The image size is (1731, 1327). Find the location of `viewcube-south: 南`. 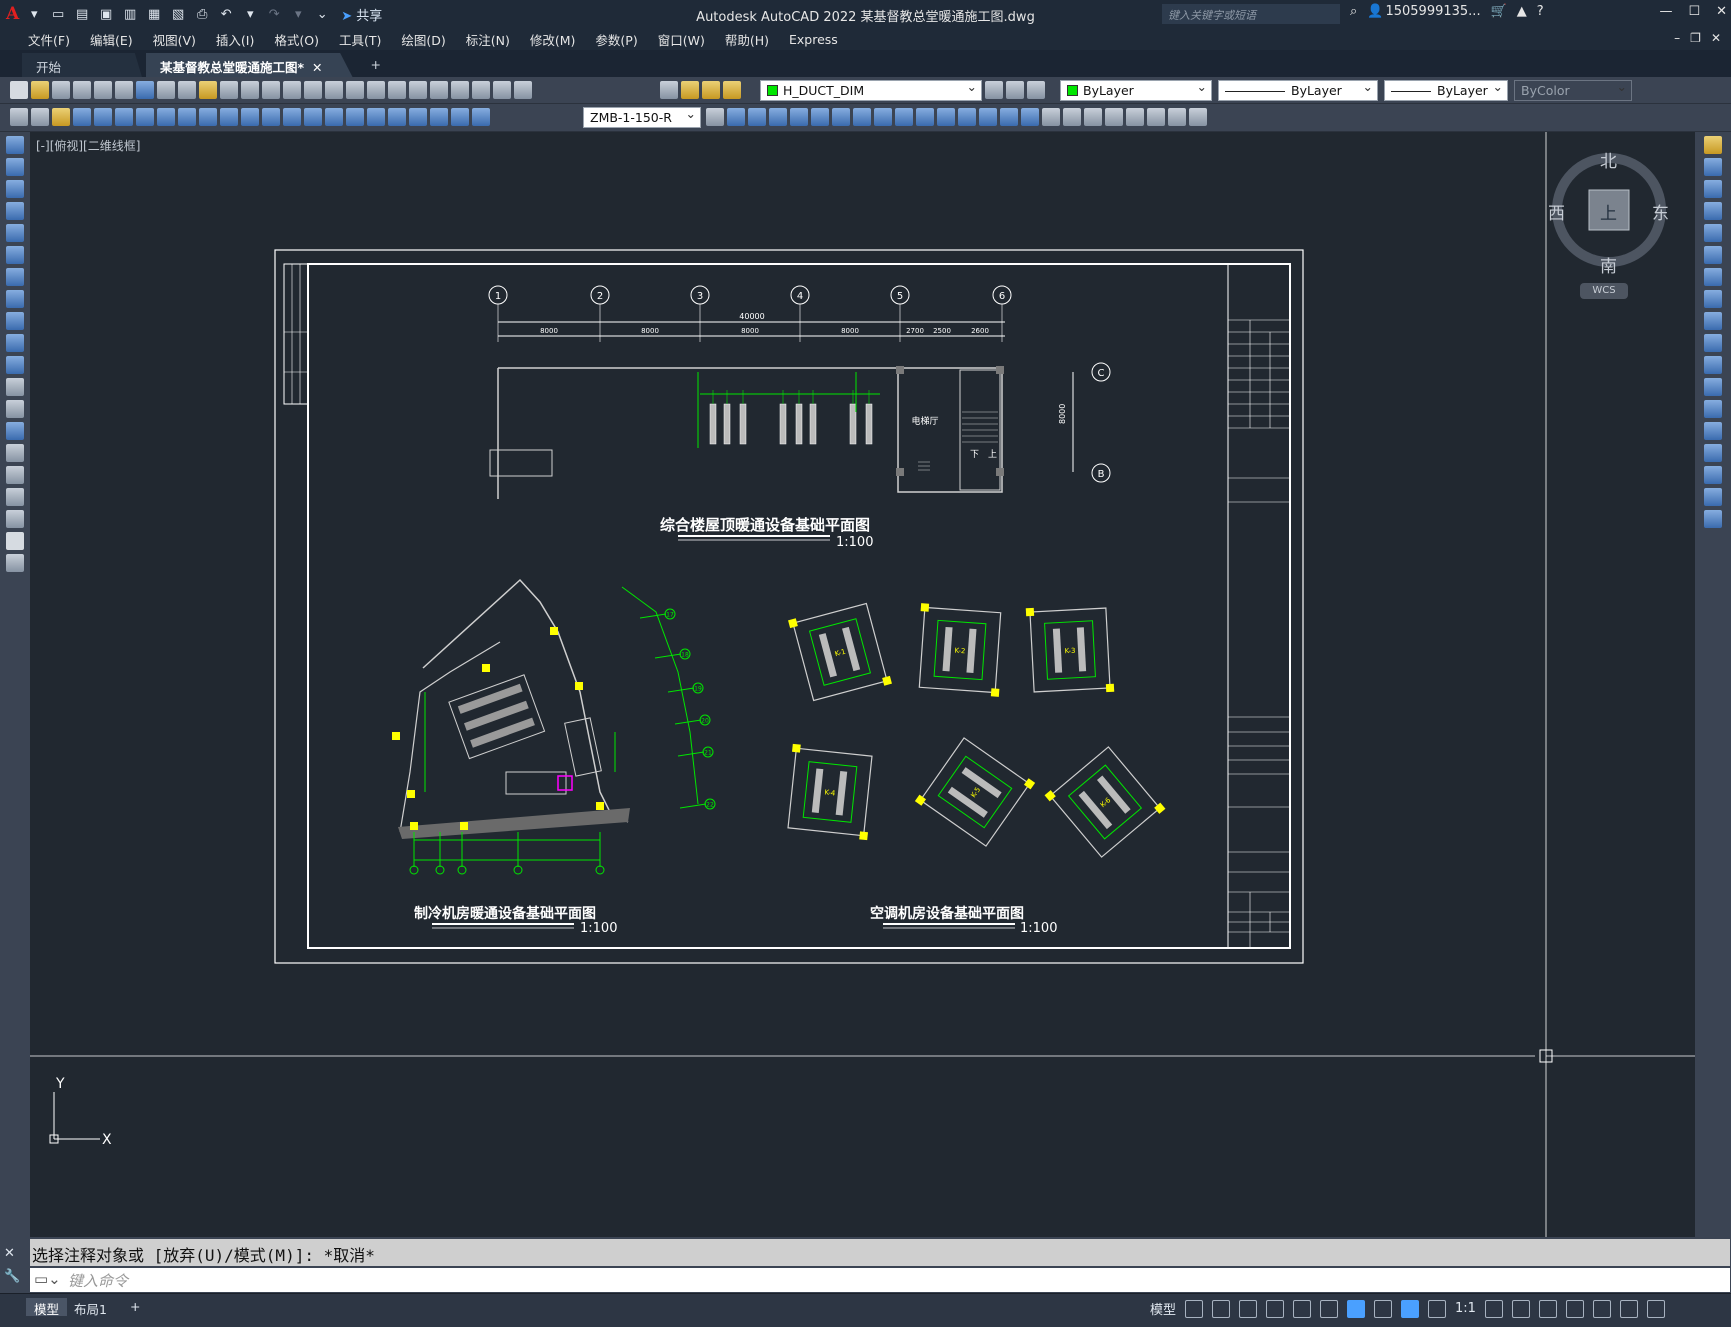

viewcube-south: 南 is located at coordinates (1608, 264).